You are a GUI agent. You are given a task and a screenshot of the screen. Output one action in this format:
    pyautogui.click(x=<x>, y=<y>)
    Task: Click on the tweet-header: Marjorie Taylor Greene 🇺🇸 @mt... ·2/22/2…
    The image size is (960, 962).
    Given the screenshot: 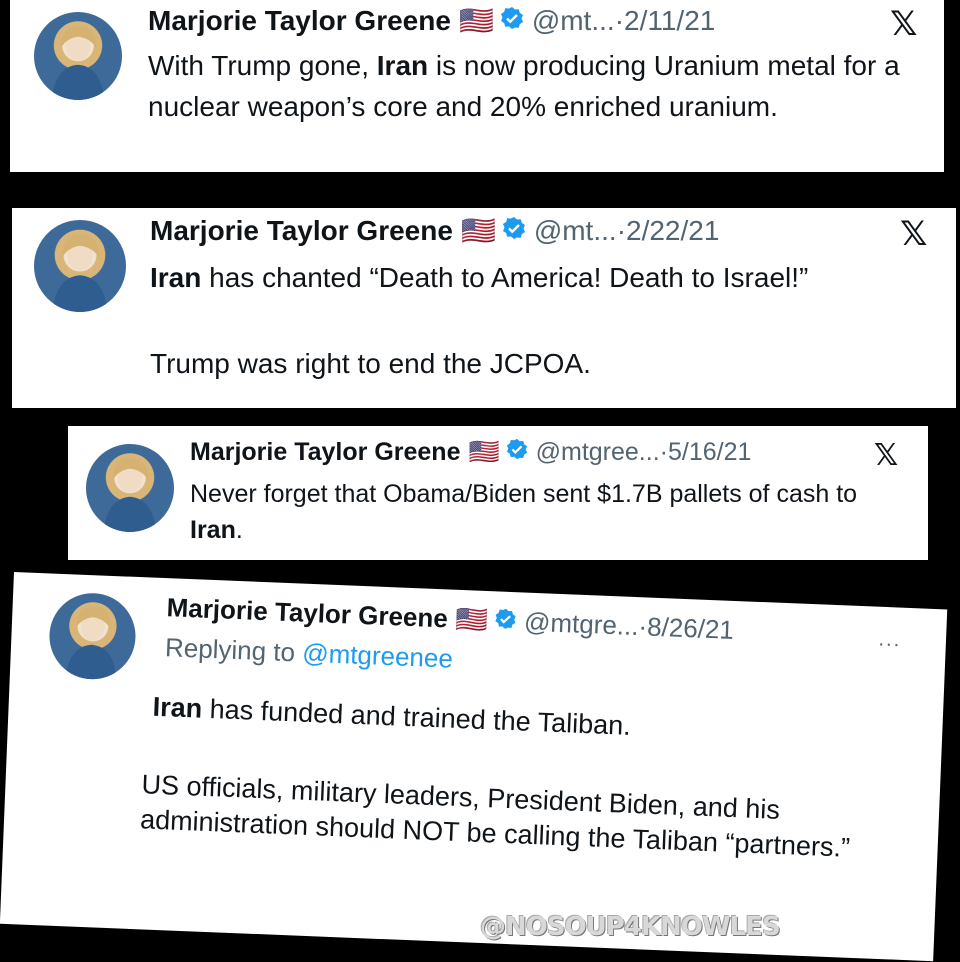 What is the action you would take?
    pyautogui.click(x=434, y=230)
    